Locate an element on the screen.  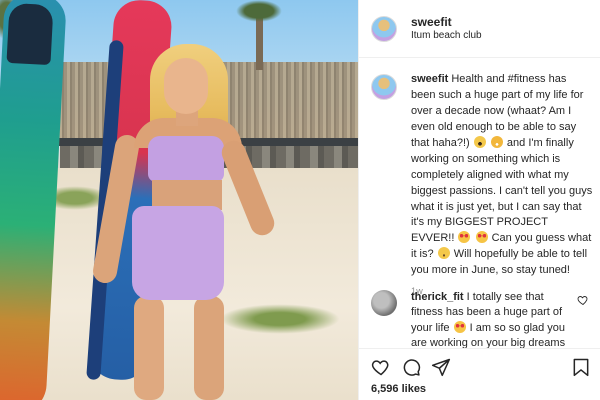
heart-icon is located at coordinates (381, 367).